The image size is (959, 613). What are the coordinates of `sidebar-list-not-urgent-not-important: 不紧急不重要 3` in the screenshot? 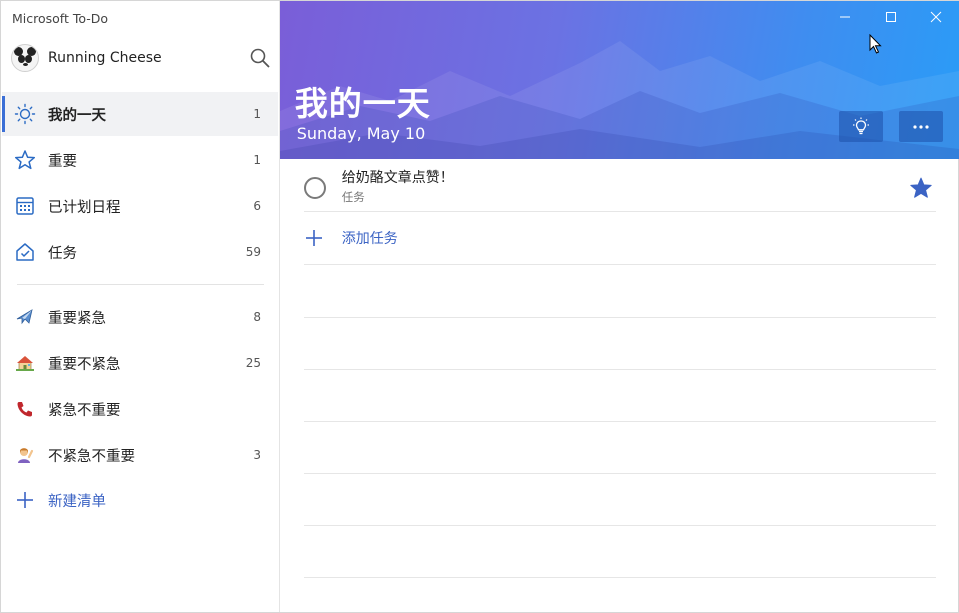 It's located at (140, 455).